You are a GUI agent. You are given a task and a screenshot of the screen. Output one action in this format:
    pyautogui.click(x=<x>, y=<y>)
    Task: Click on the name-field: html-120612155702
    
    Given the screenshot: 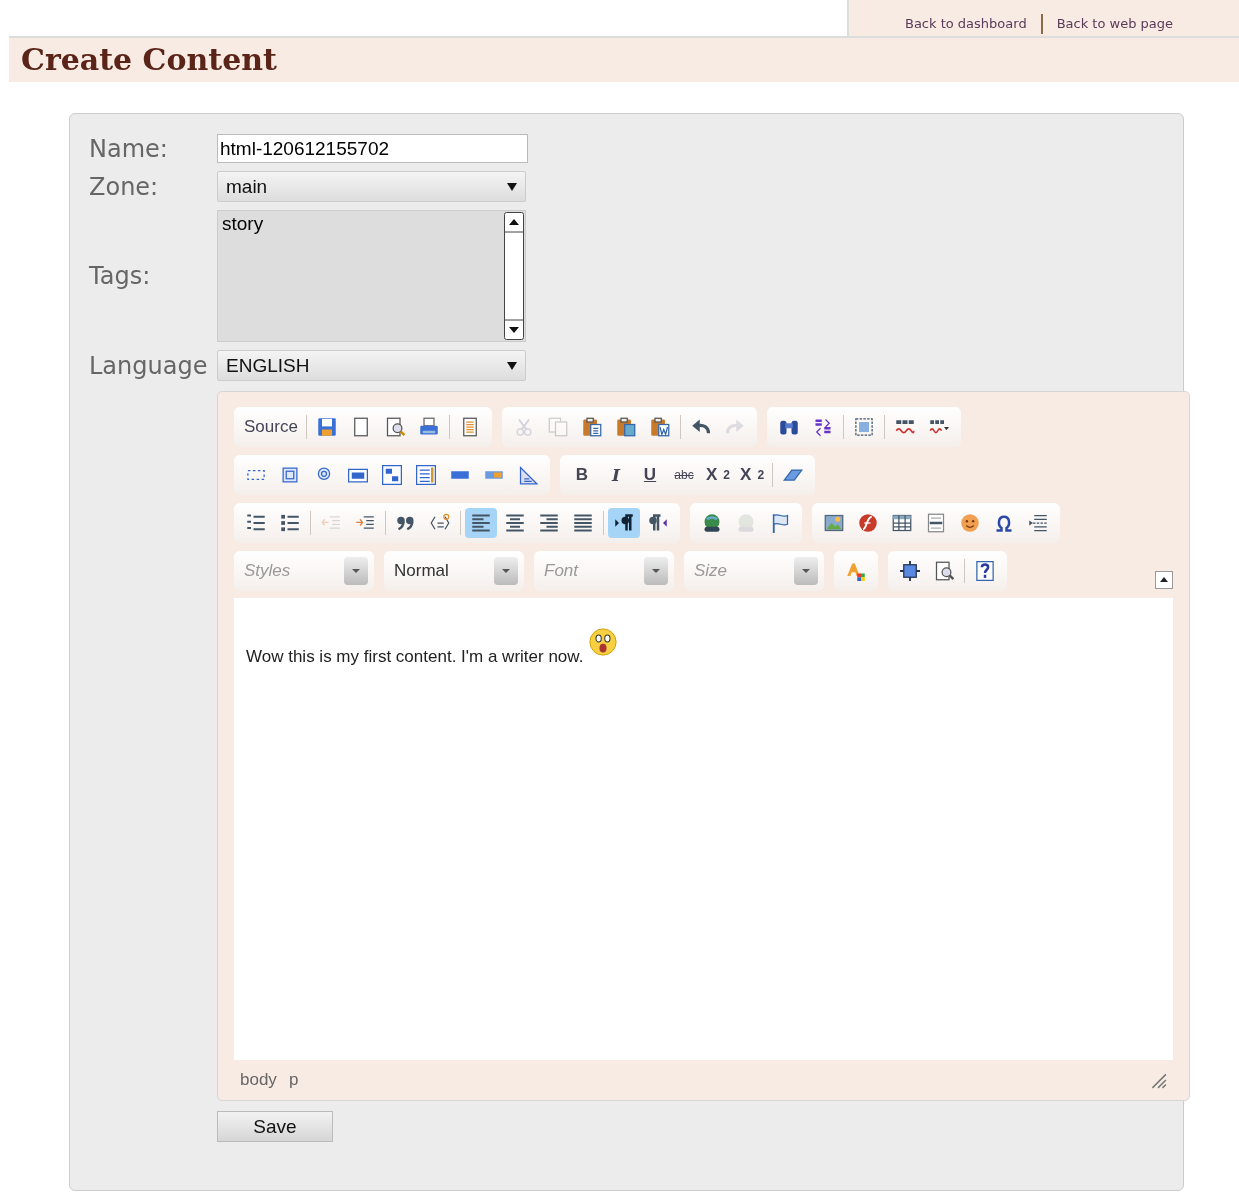 What is the action you would take?
    pyautogui.click(x=372, y=148)
    